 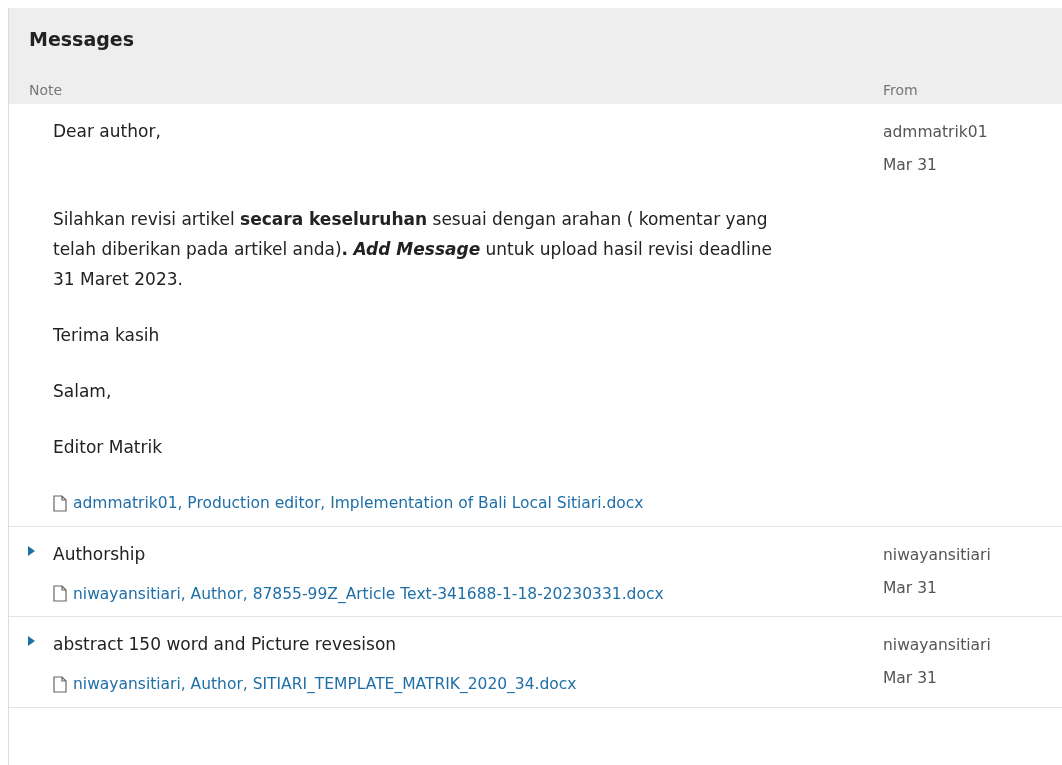 What do you see at coordinates (935, 132) in the screenshot?
I see `sender-name: admmatrik01` at bounding box center [935, 132].